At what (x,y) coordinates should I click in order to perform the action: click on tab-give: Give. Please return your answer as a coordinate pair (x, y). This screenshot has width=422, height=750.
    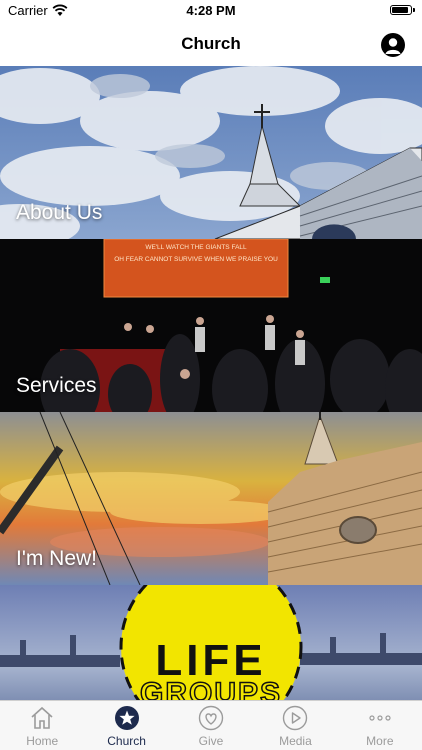
    Looking at the image, I should click on (211, 725).